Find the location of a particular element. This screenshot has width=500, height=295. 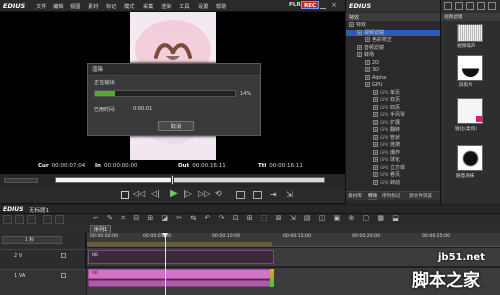

playhead-marker is located at coordinates (172, 180).